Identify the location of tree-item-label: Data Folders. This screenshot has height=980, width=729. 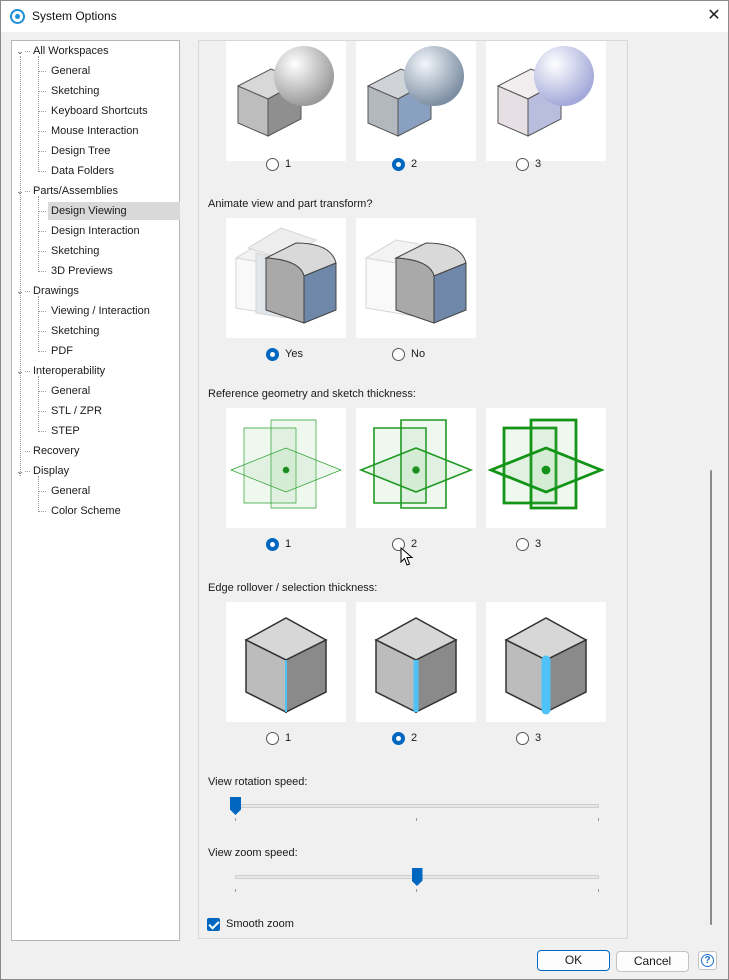
(82, 171).